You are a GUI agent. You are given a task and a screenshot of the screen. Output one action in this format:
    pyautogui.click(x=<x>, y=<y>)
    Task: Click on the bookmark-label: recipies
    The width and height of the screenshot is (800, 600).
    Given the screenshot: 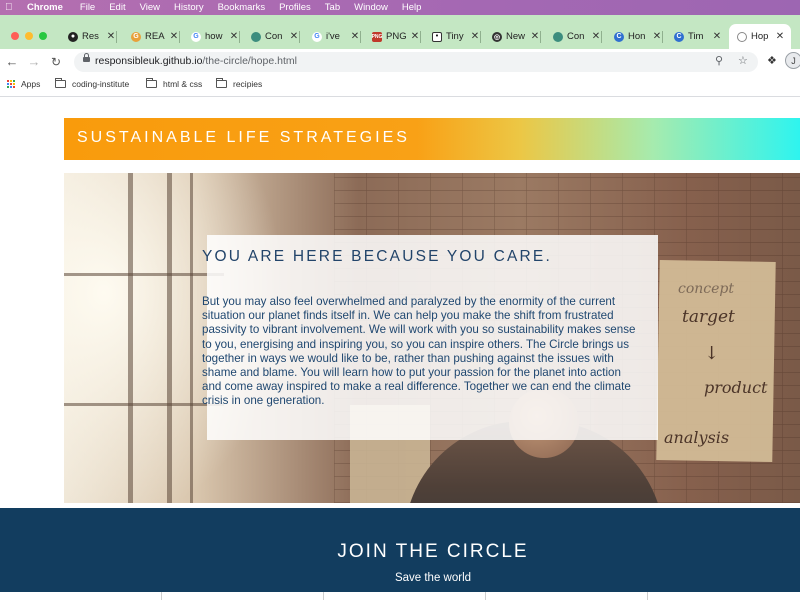 What is the action you would take?
    pyautogui.click(x=248, y=84)
    